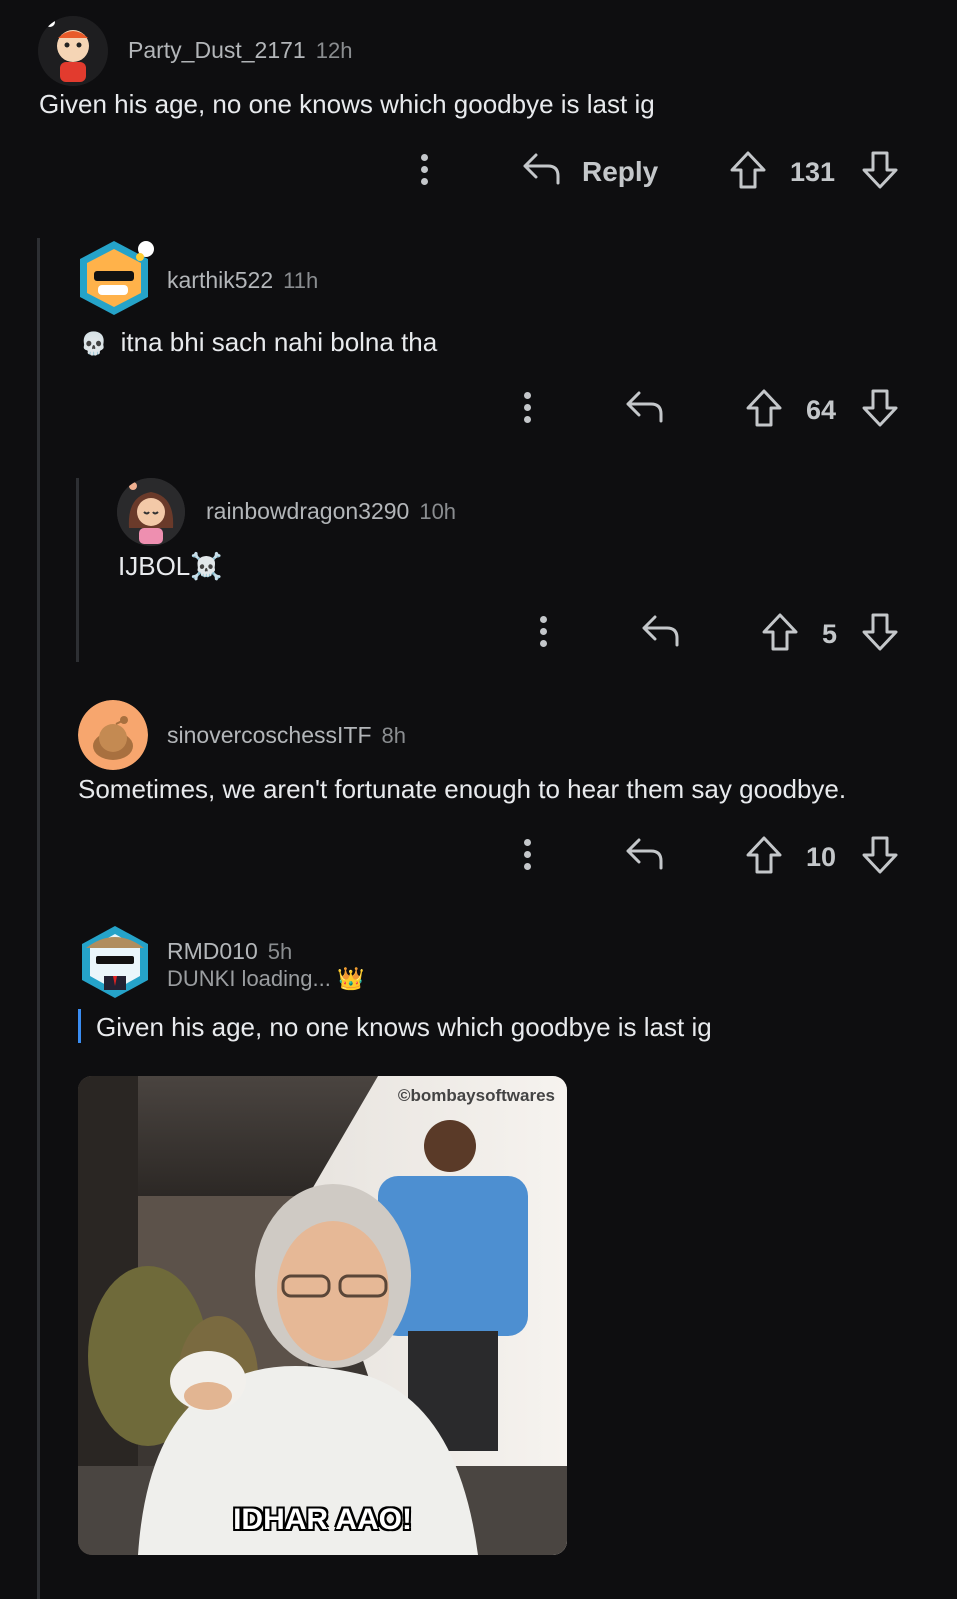 This screenshot has width=957, height=1599. Describe the element at coordinates (279, 342) in the screenshot. I see `comment-text: itna bhi sach nahi bolna tha` at that location.